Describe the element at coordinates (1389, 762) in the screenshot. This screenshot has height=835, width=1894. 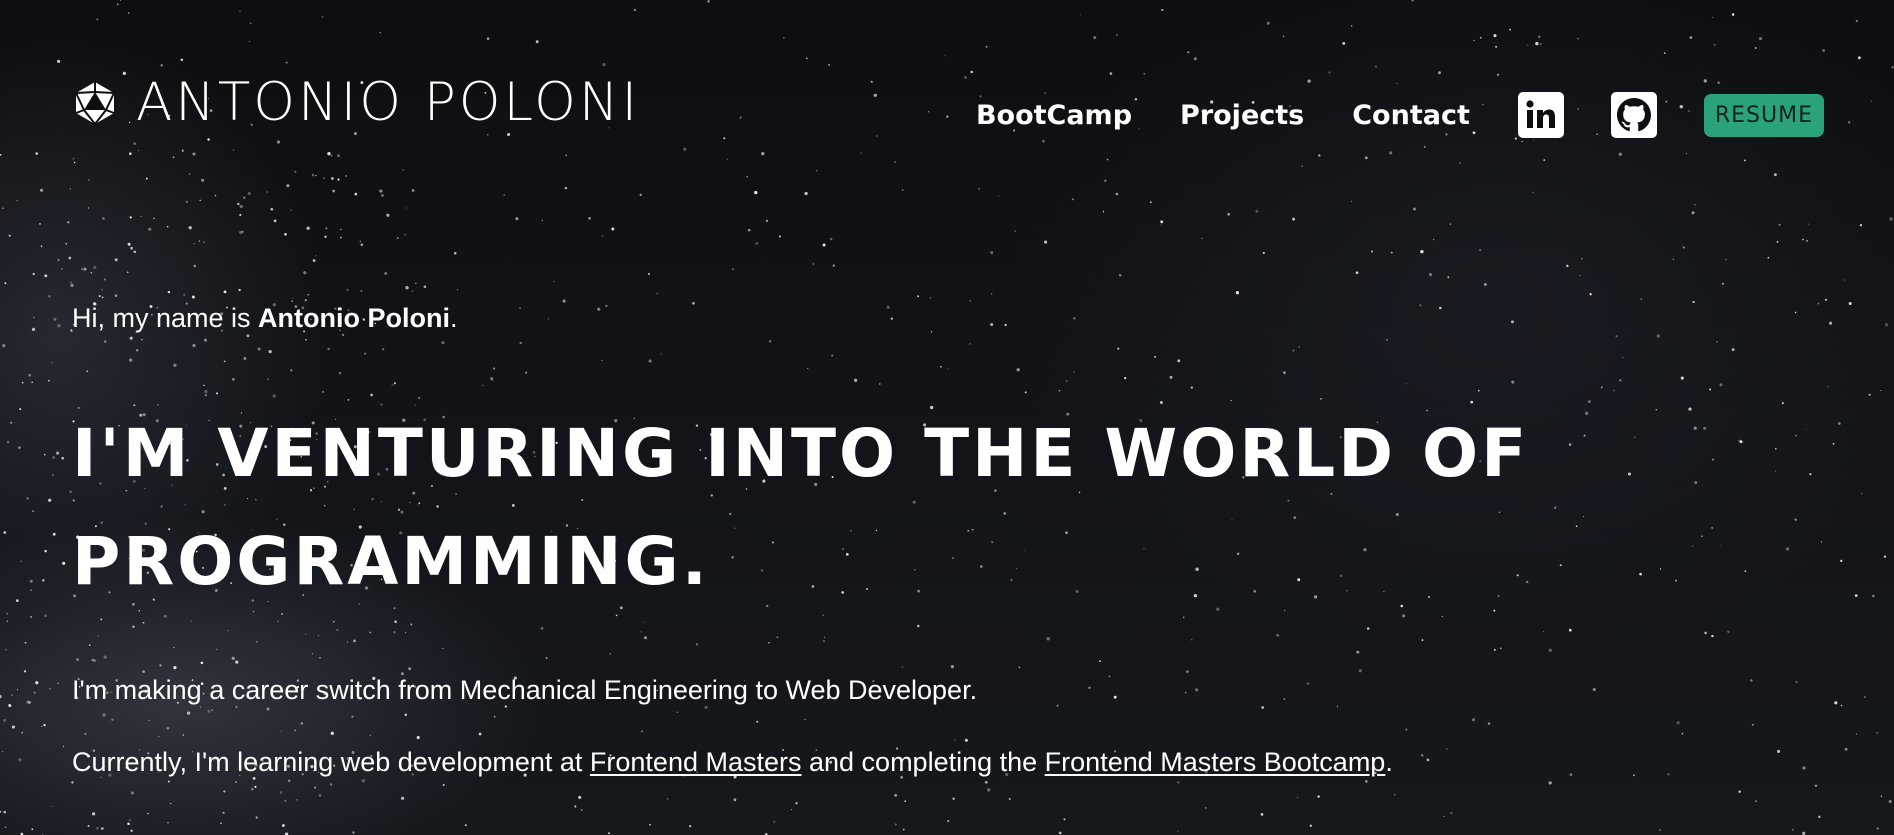
I see `learning-suffix: .` at that location.